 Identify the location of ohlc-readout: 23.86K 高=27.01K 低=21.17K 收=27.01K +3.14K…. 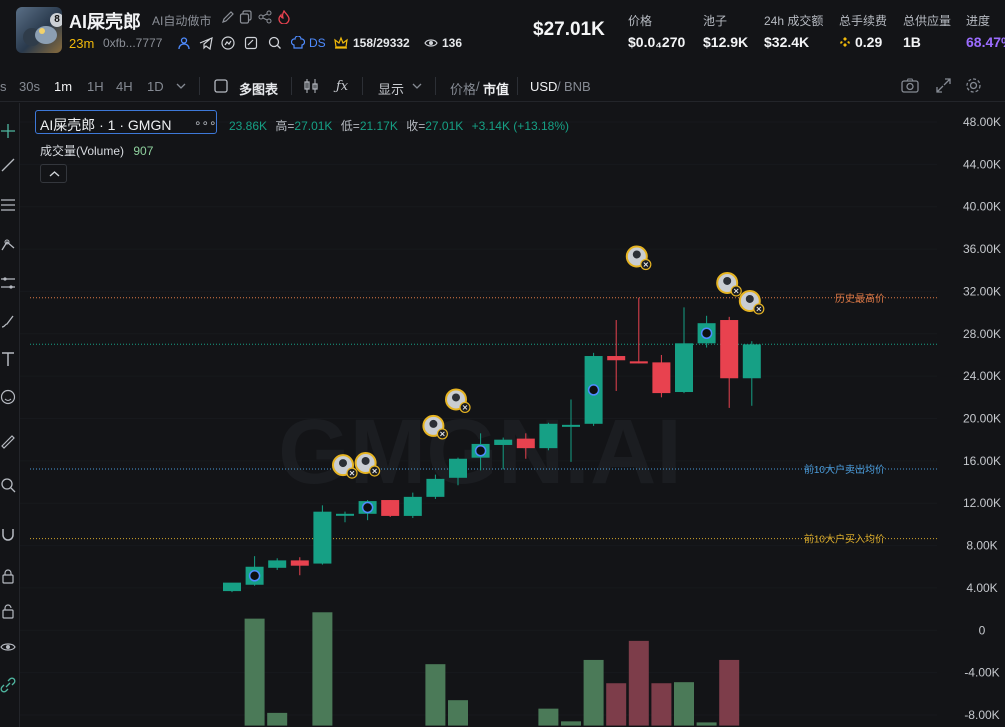
(399, 125).